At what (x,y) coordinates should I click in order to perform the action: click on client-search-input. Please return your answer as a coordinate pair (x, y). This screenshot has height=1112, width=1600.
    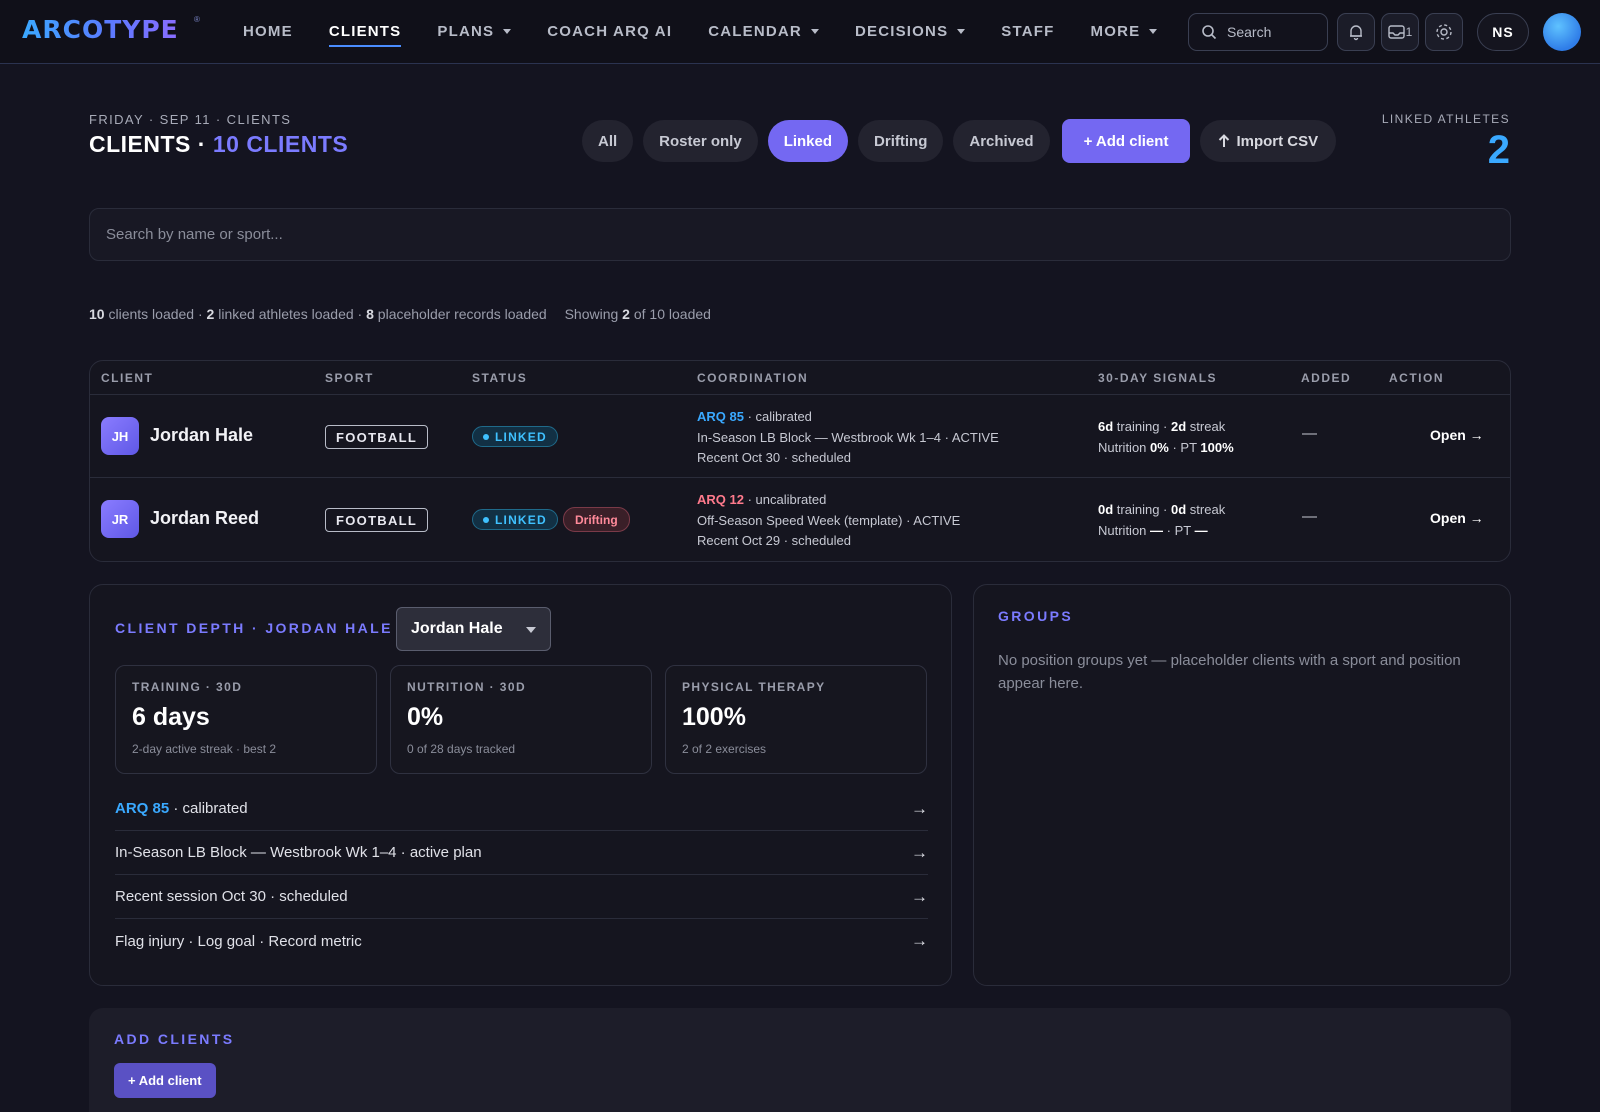
    Looking at the image, I should click on (800, 234).